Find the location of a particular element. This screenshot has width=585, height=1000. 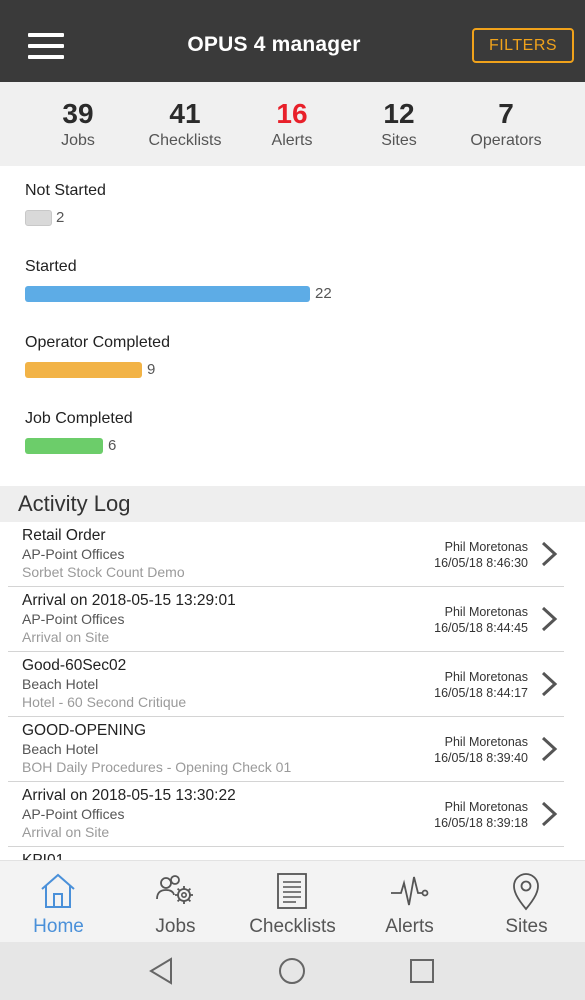

map-pin-icon is located at coordinates (526, 892).